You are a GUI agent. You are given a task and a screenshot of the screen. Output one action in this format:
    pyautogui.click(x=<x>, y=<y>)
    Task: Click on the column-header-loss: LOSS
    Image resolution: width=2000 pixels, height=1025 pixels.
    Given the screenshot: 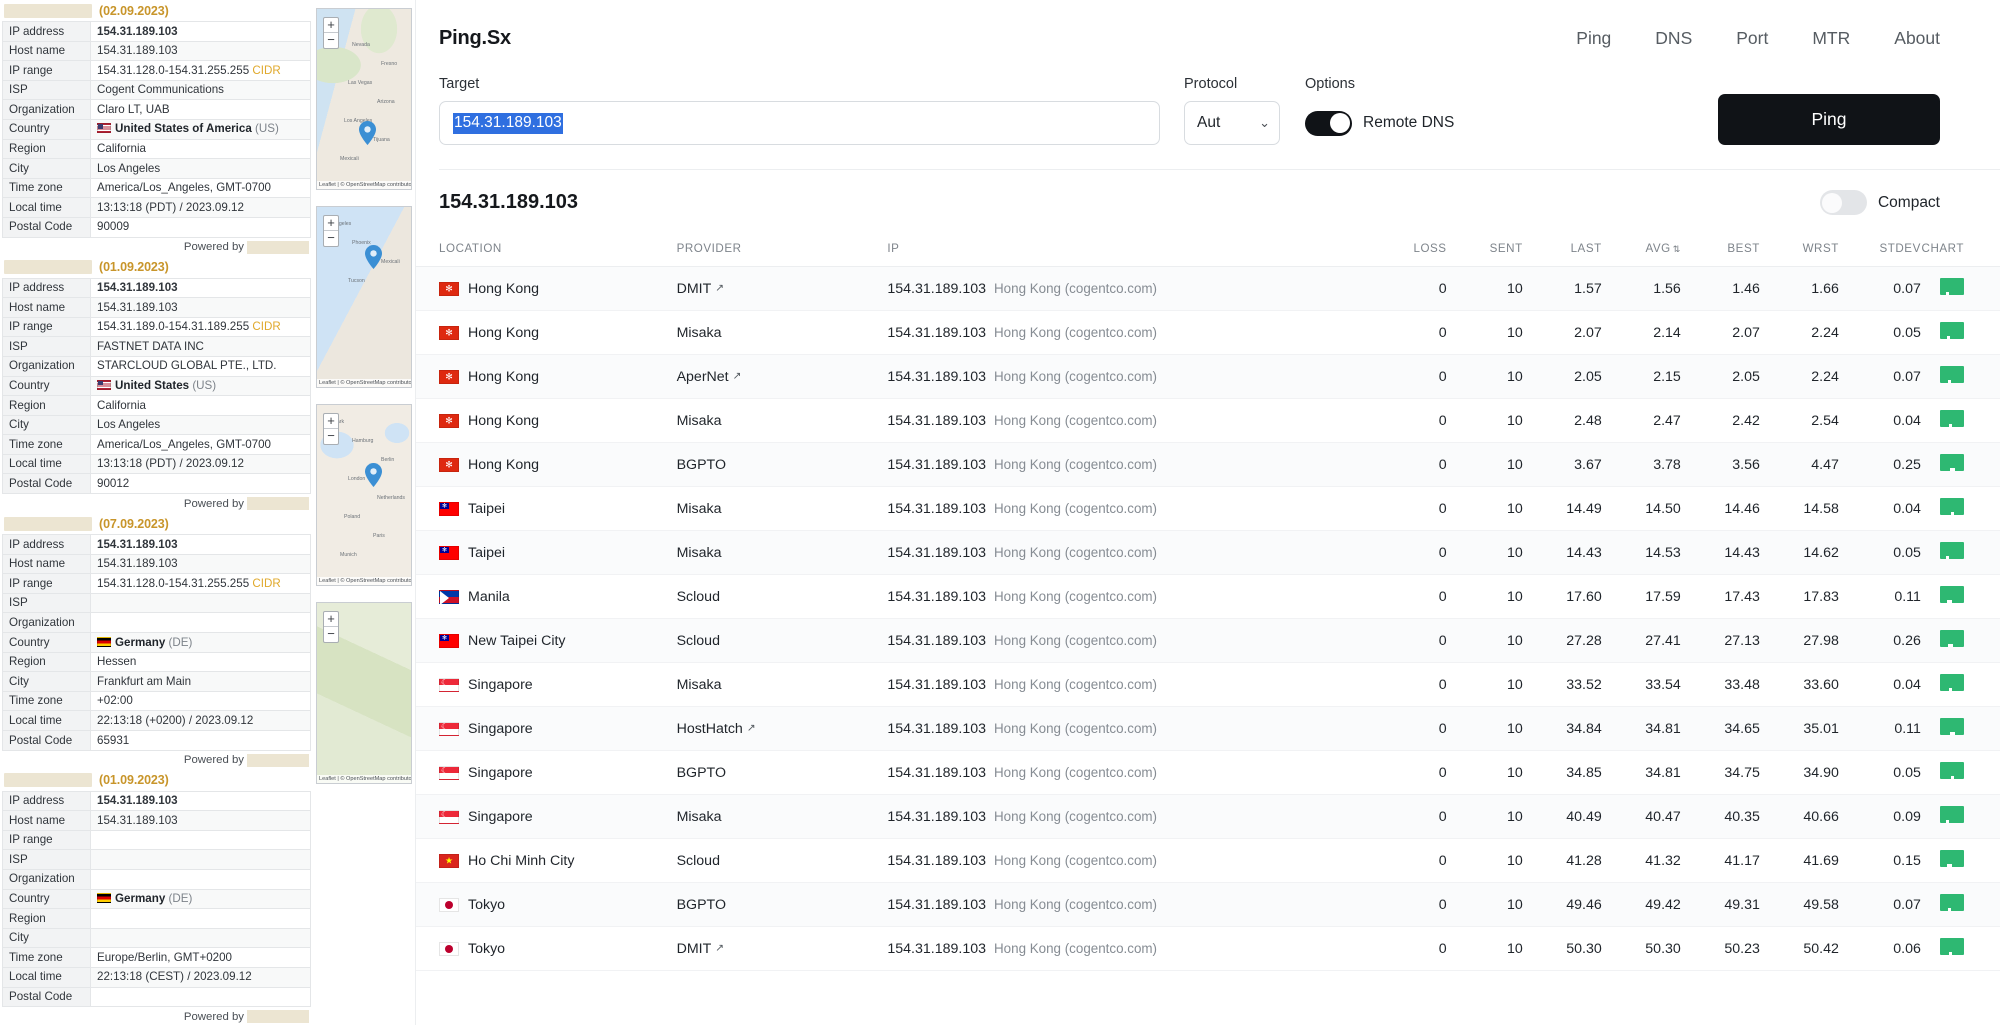 What is the action you would take?
    pyautogui.click(x=1408, y=249)
    